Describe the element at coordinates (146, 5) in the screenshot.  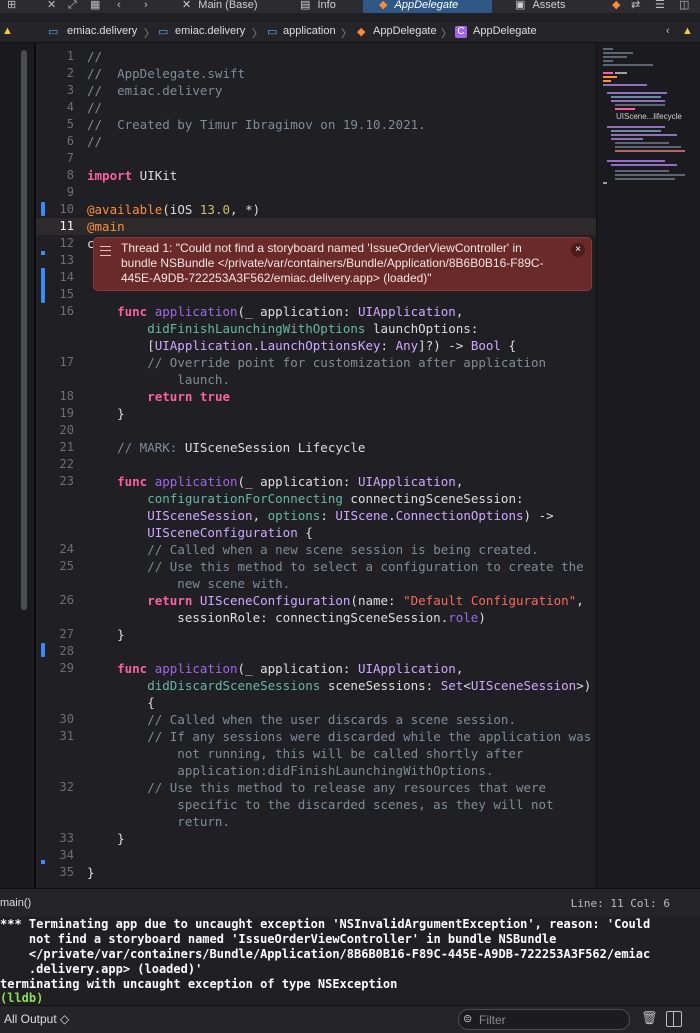
I see `forward-icon: ›` at that location.